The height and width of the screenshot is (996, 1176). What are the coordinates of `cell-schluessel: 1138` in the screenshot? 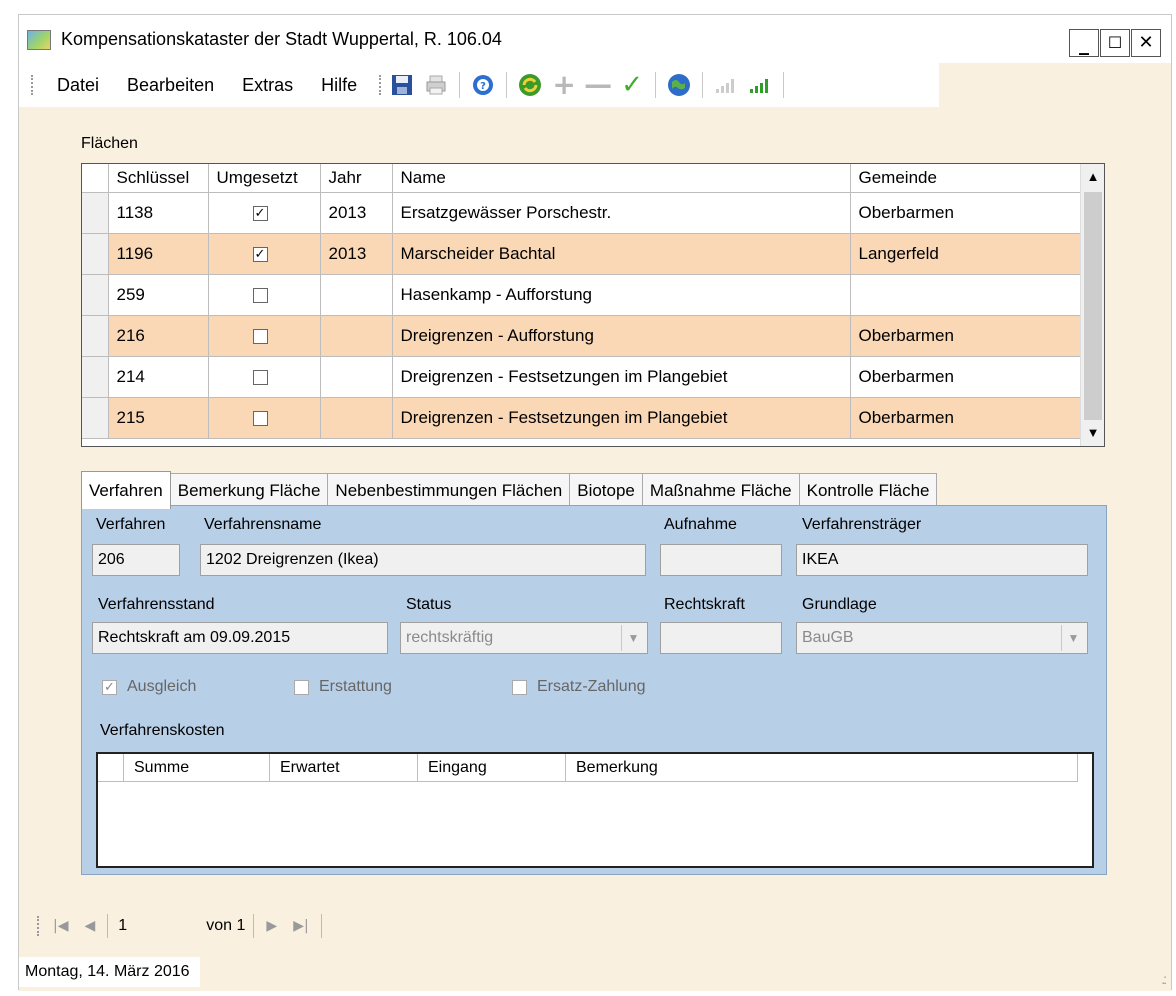 It's located at (158, 213).